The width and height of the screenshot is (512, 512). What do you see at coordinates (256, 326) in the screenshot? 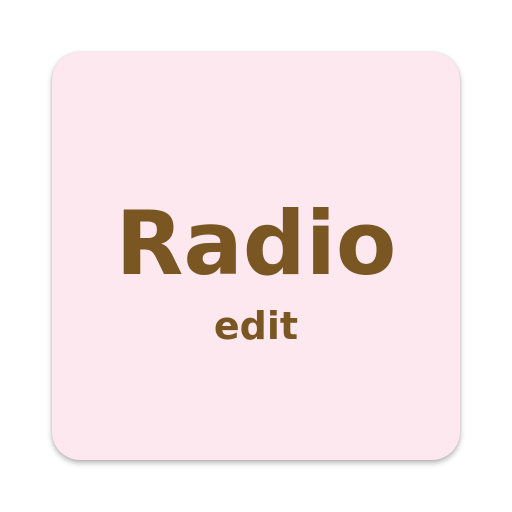
I see `app-icon-subtitle: edit` at bounding box center [256, 326].